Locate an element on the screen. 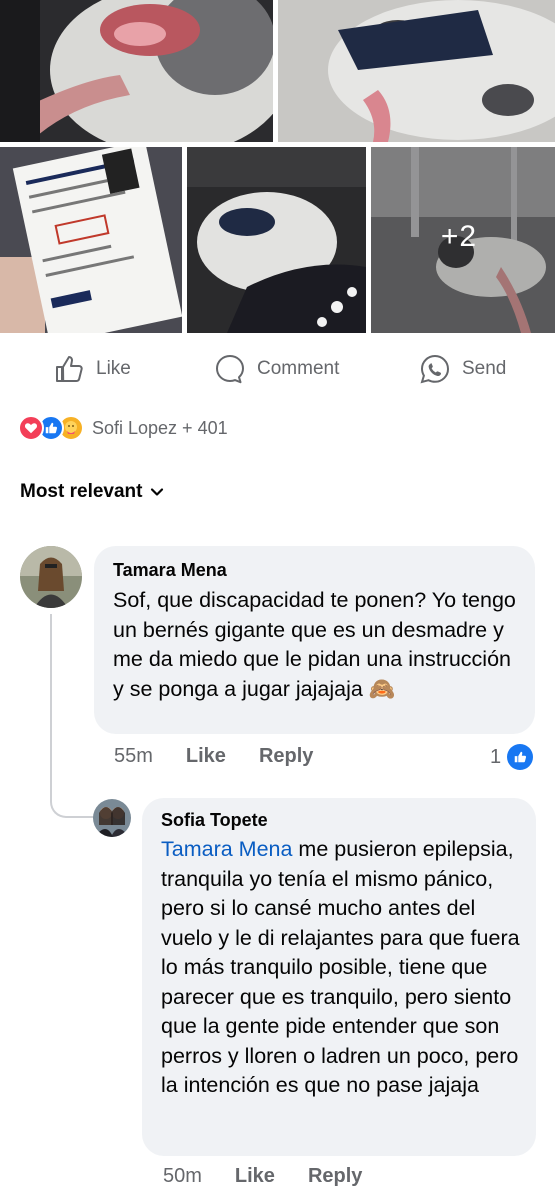 This screenshot has width=555, height=1200. reply-time: 50m is located at coordinates (182, 1176).